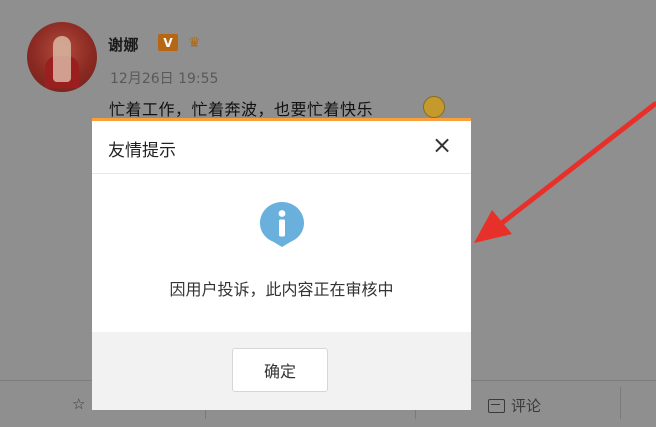  What do you see at coordinates (241, 109) in the screenshot?
I see `post-text: 忙着工作，忙着奔波，也要忙着快乐` at bounding box center [241, 109].